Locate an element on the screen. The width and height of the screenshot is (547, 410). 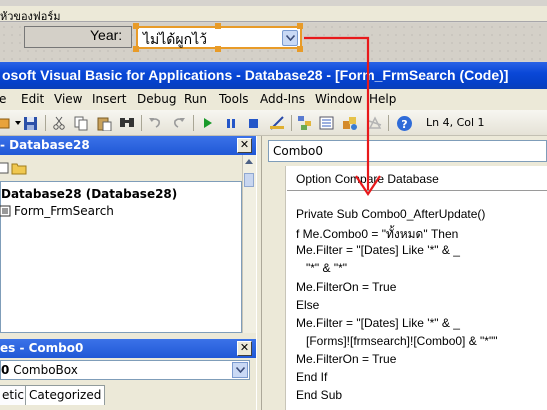
code-line: End If is located at coordinates (312, 377).